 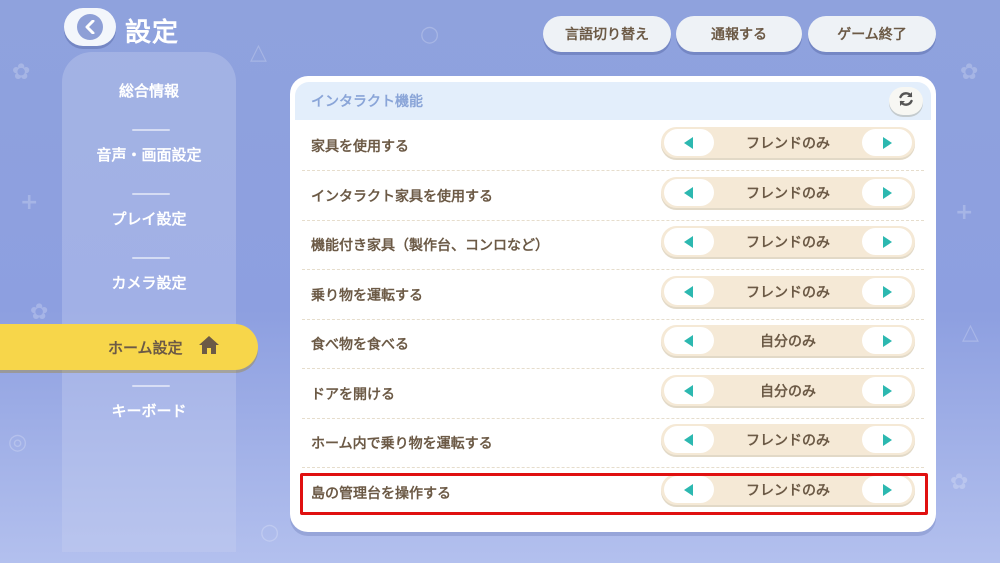 What do you see at coordinates (145, 347) in the screenshot?
I see `sidebar-item-label: ホーム設定` at bounding box center [145, 347].